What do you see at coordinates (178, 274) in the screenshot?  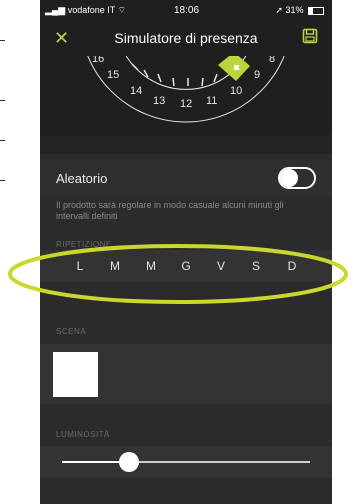 I see `highlight-ellipse` at bounding box center [178, 274].